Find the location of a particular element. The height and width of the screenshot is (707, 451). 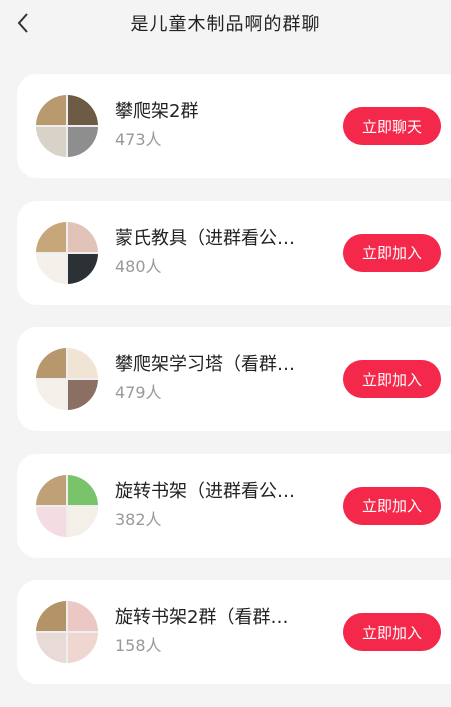

header-bar: 是儿童木制品啊的群聊 is located at coordinates (225, 23).